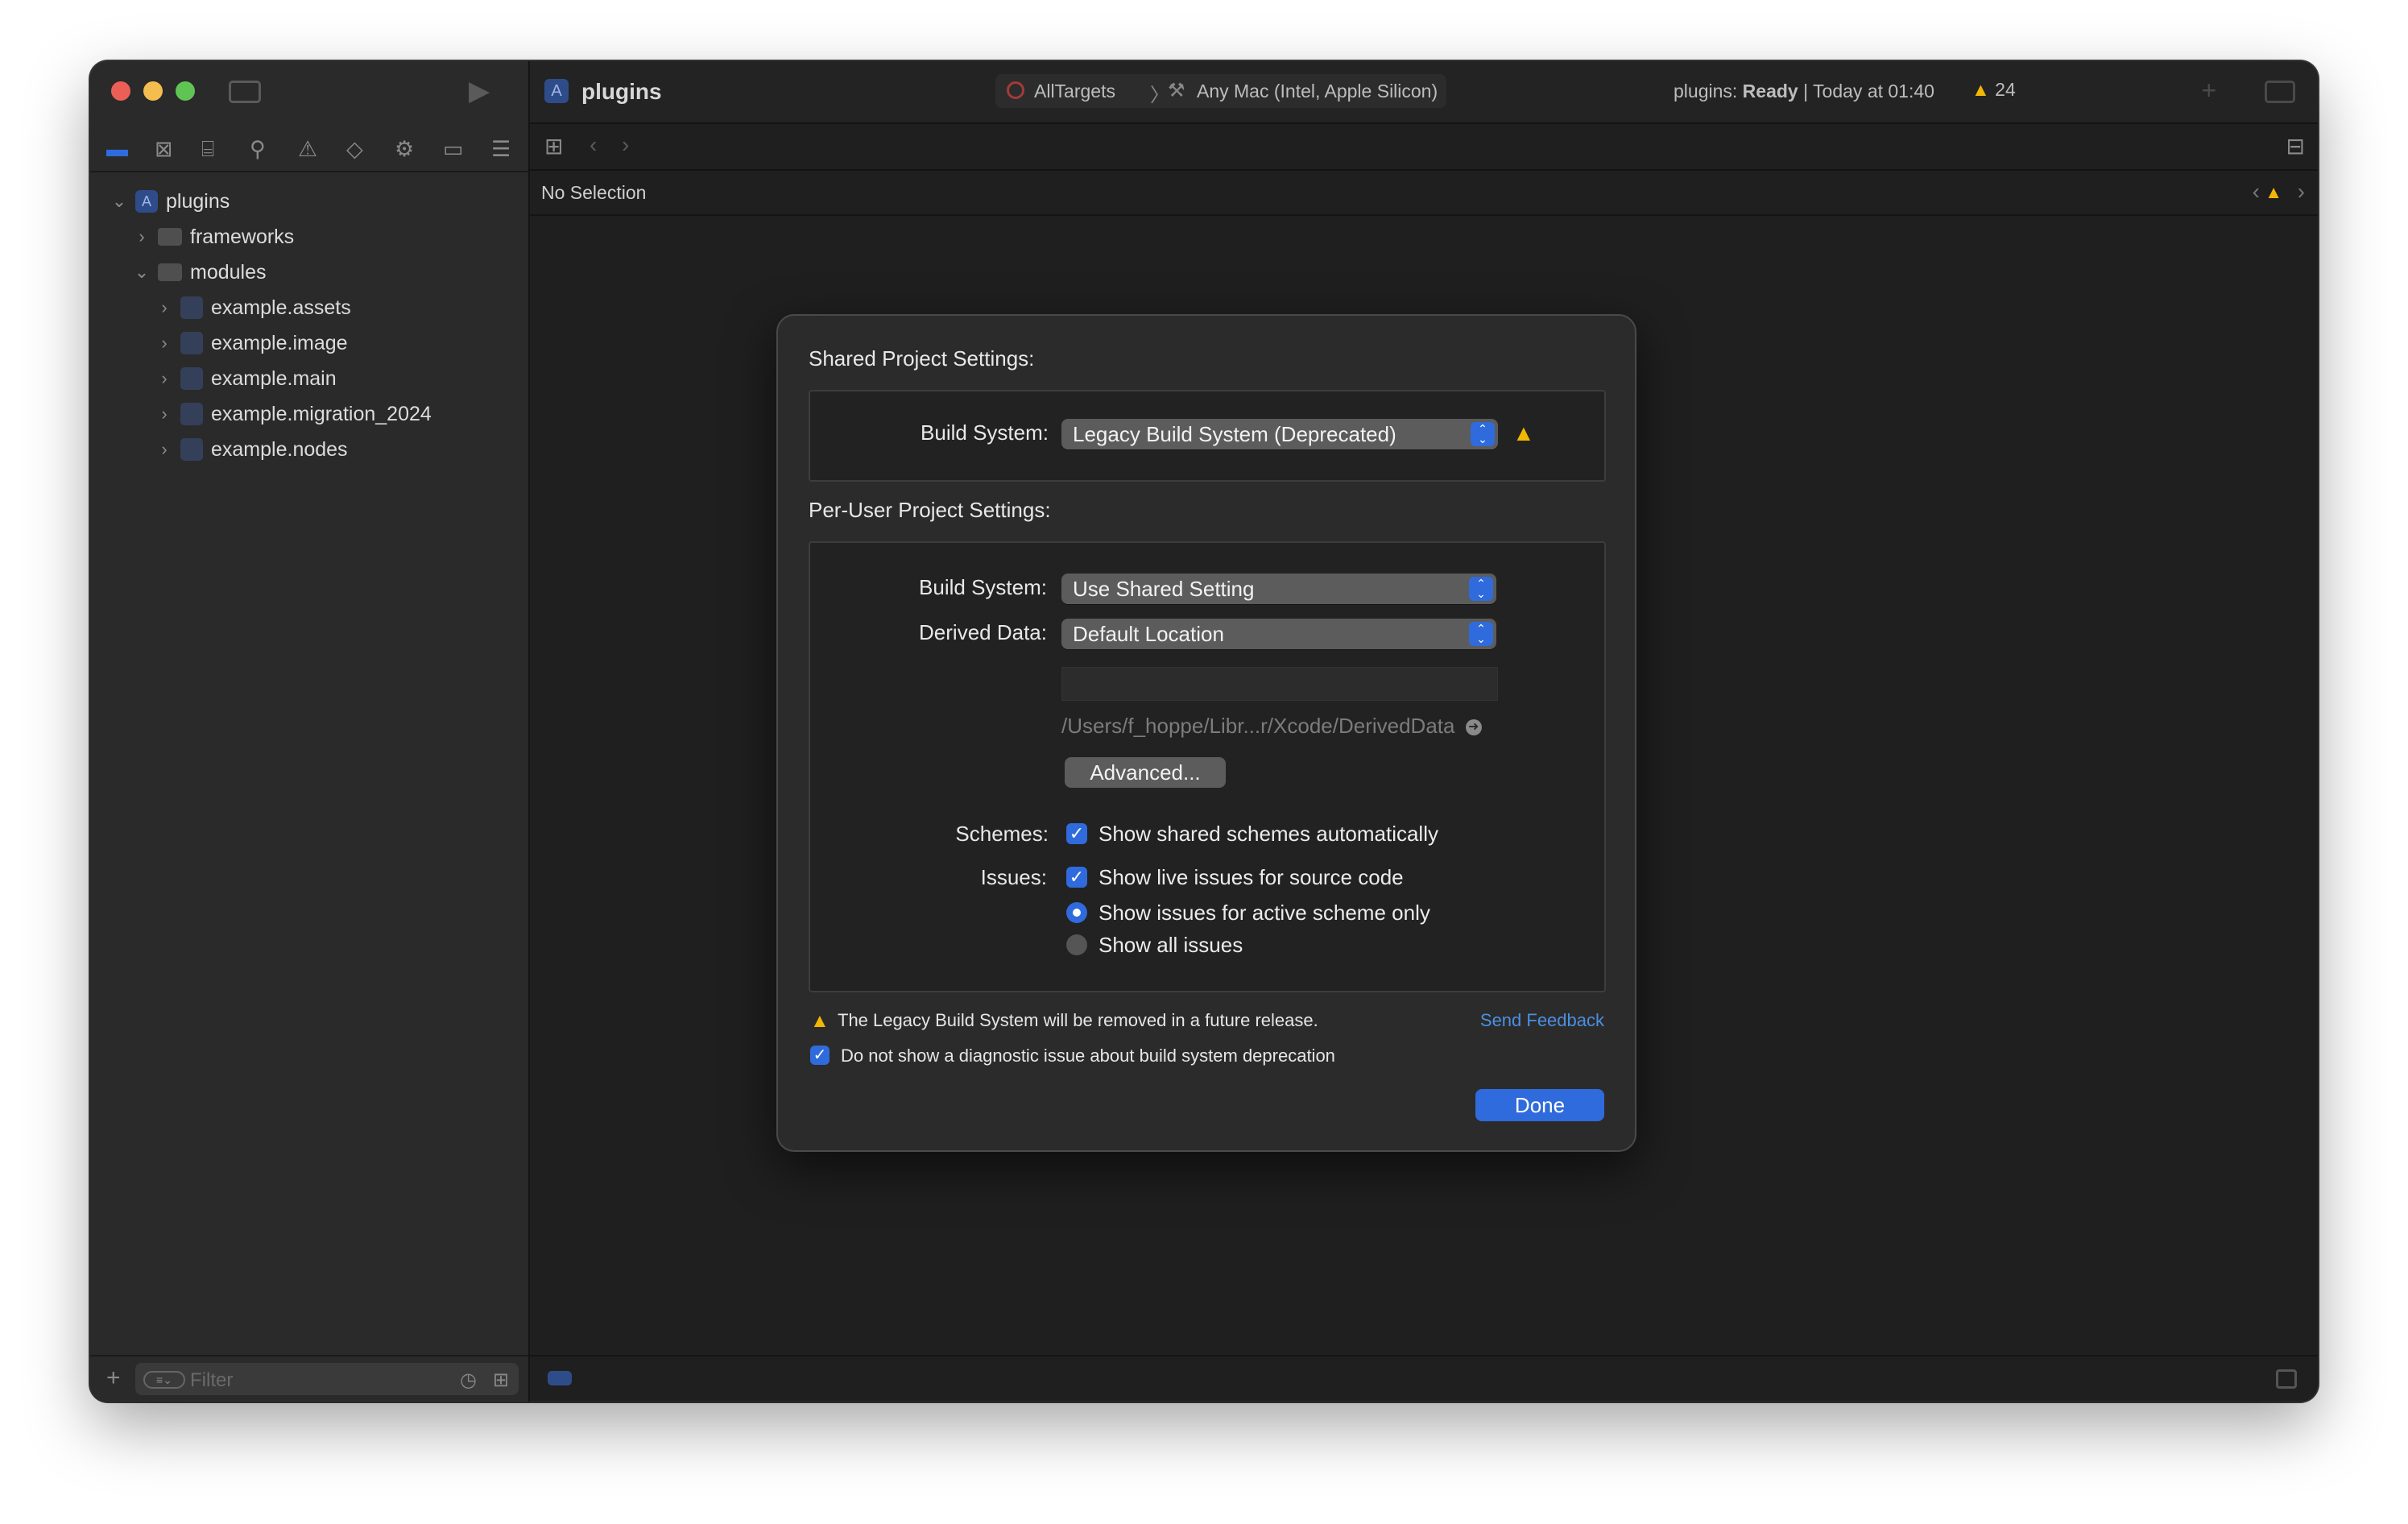 This screenshot has width=2408, height=1524. I want to click on debug-area-toggle-icon, so click(2286, 1379).